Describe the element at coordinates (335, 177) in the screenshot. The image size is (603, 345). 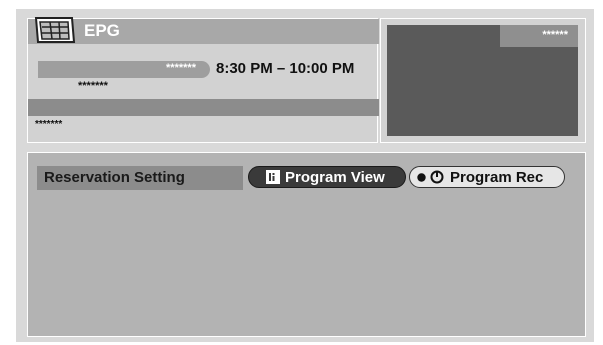
I see `program-view-label: Program View` at that location.